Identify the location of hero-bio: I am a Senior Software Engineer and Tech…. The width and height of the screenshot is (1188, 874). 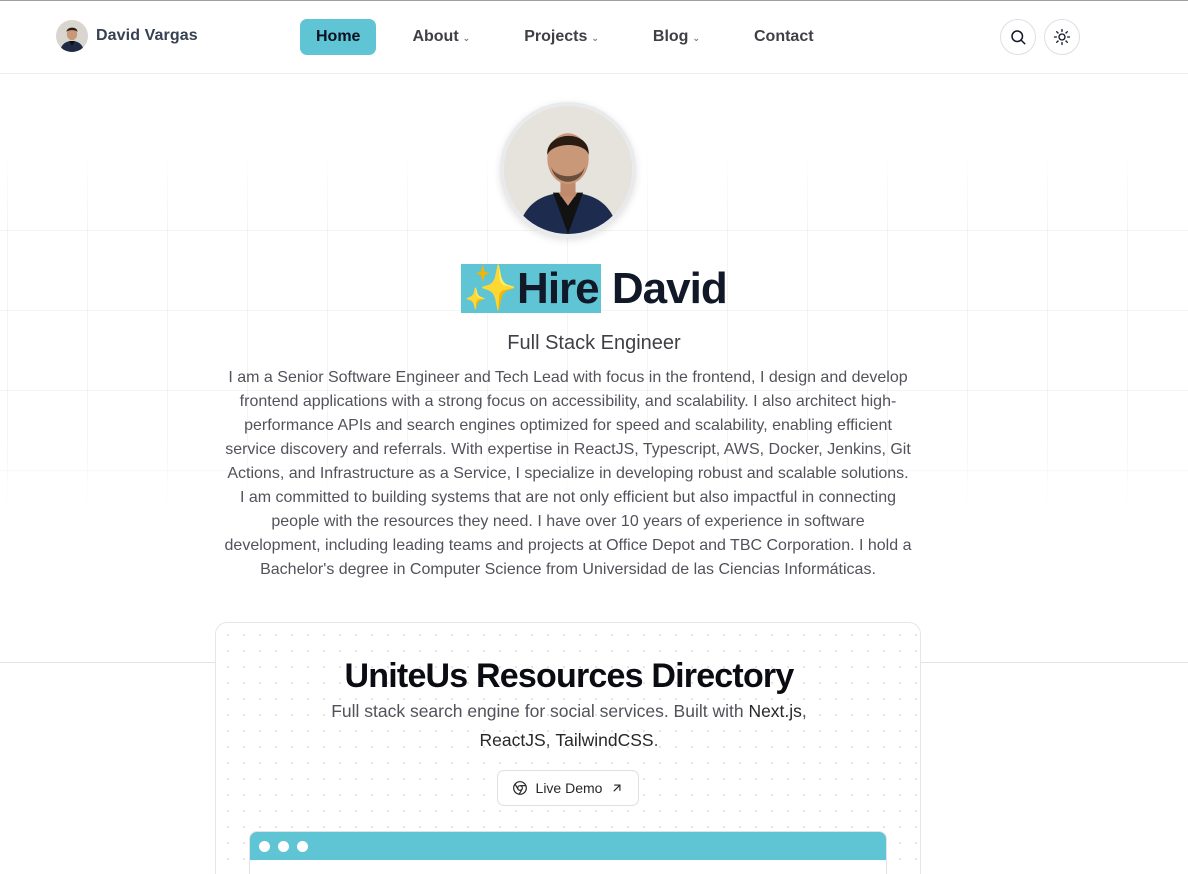
(568, 473).